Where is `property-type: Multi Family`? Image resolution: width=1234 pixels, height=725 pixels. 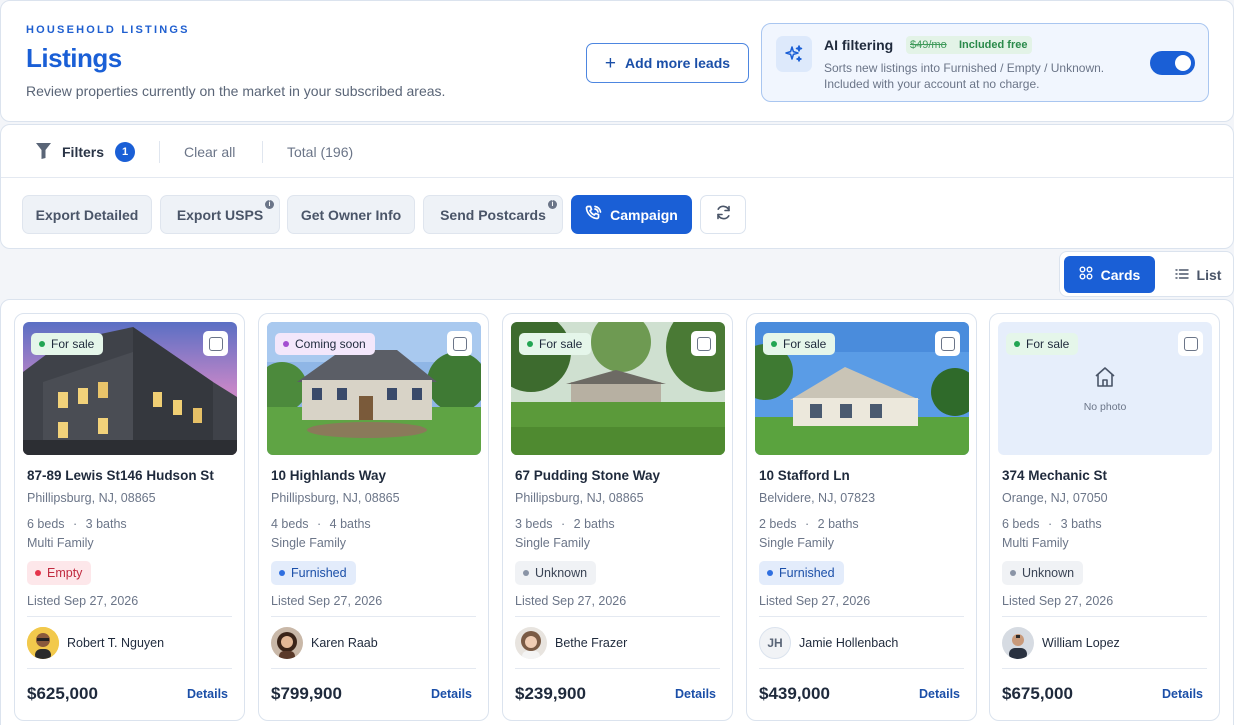
property-type: Multi Family is located at coordinates (1035, 543).